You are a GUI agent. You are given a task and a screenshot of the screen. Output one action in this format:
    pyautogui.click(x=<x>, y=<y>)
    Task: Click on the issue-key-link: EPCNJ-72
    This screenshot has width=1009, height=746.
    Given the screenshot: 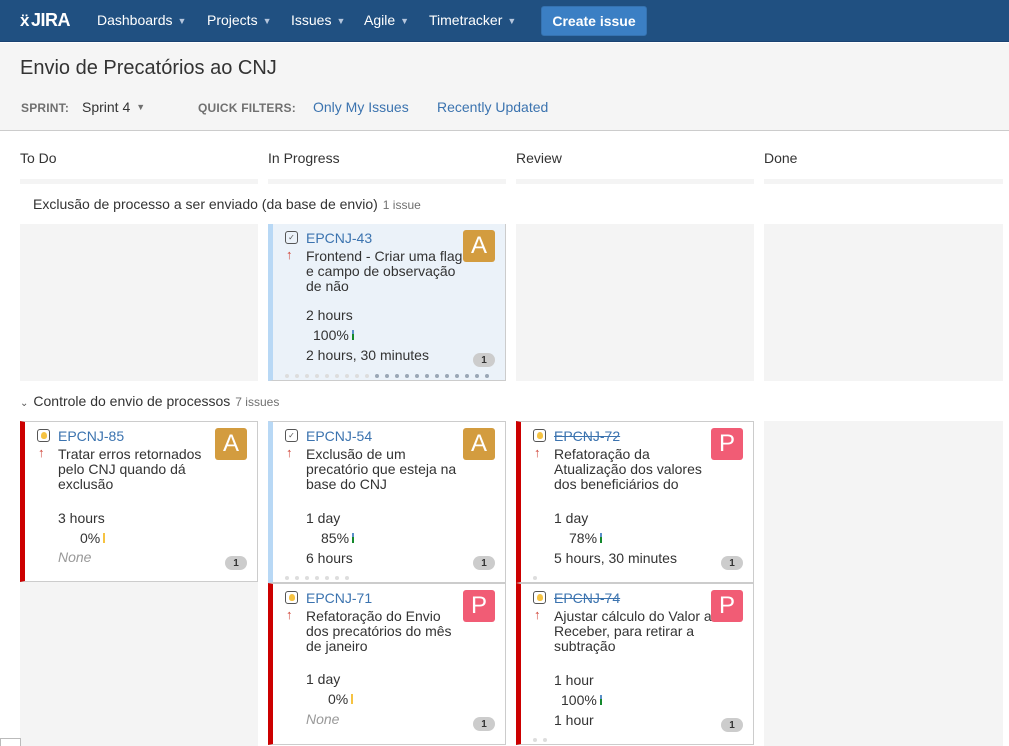 What is the action you would take?
    pyautogui.click(x=587, y=436)
    